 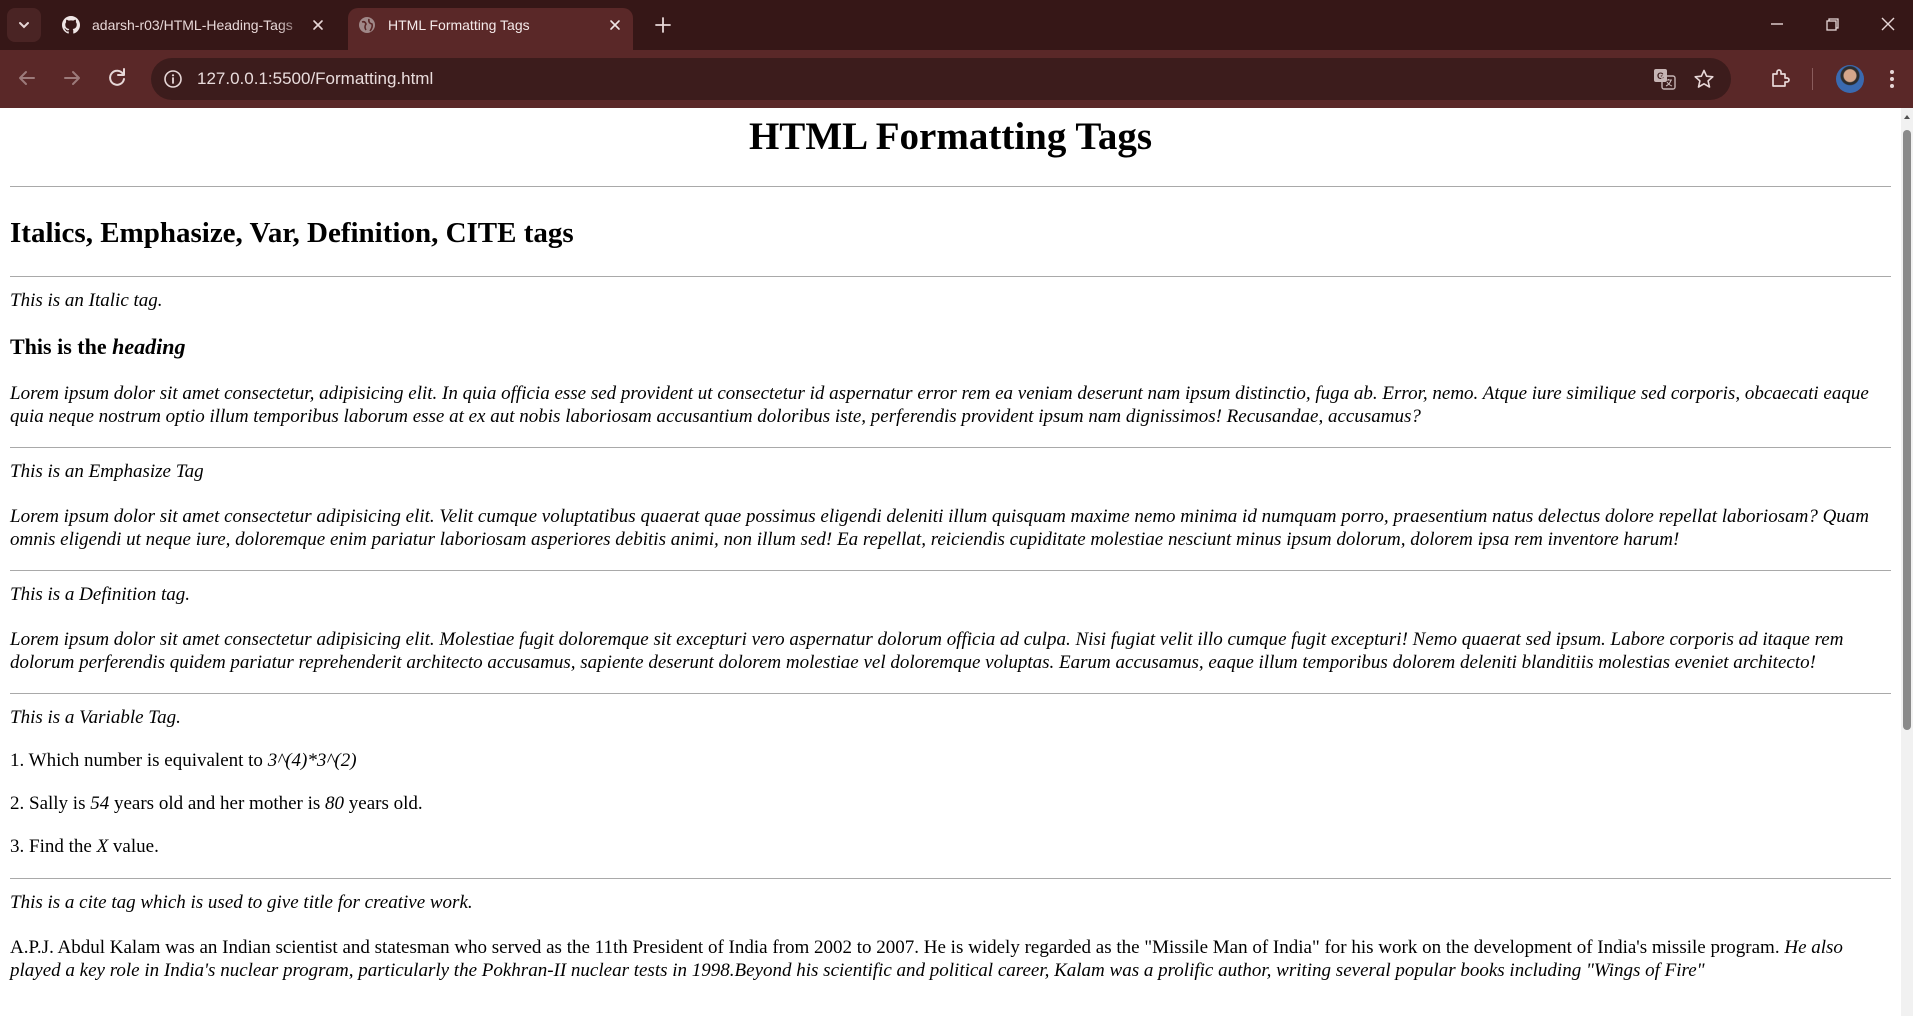 I want to click on globe-icon, so click(x=367, y=25).